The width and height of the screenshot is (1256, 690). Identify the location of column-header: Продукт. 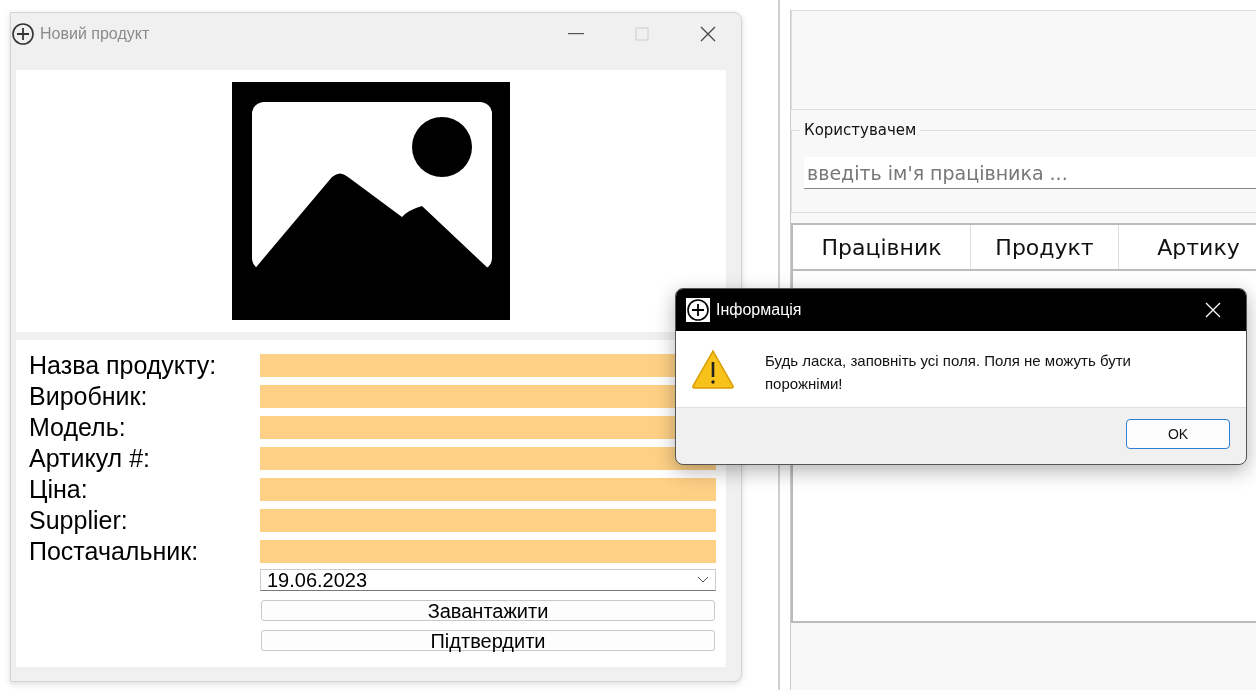
(1045, 247).